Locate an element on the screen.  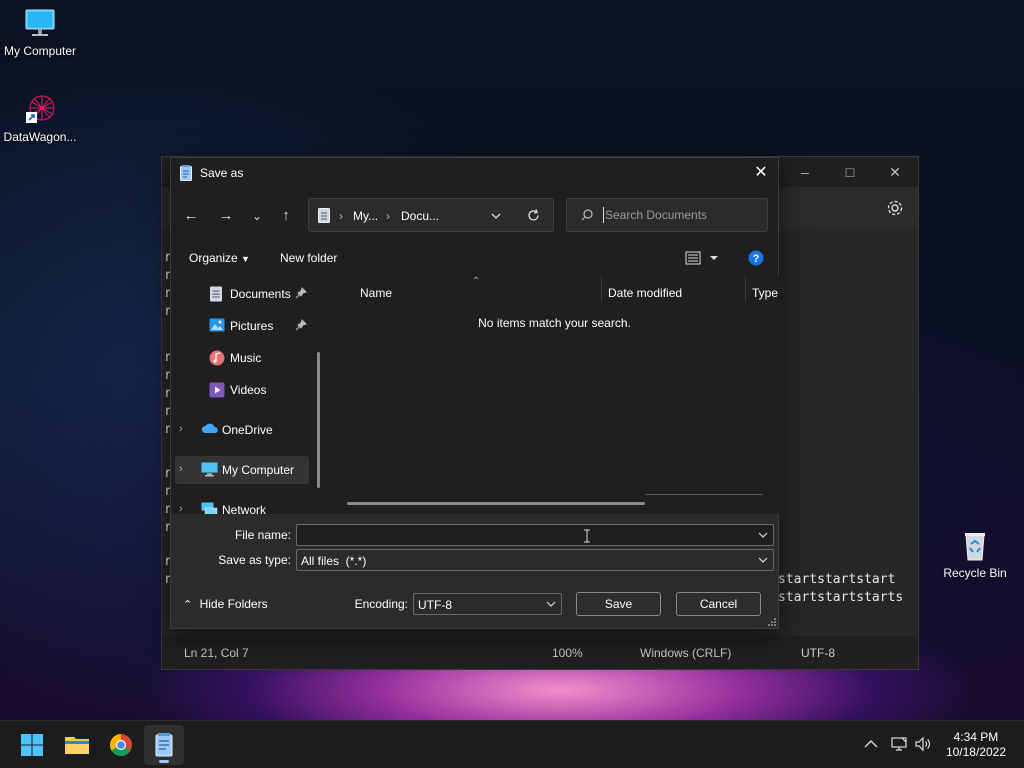
nav-item-label: Music is located at coordinates (246, 358).